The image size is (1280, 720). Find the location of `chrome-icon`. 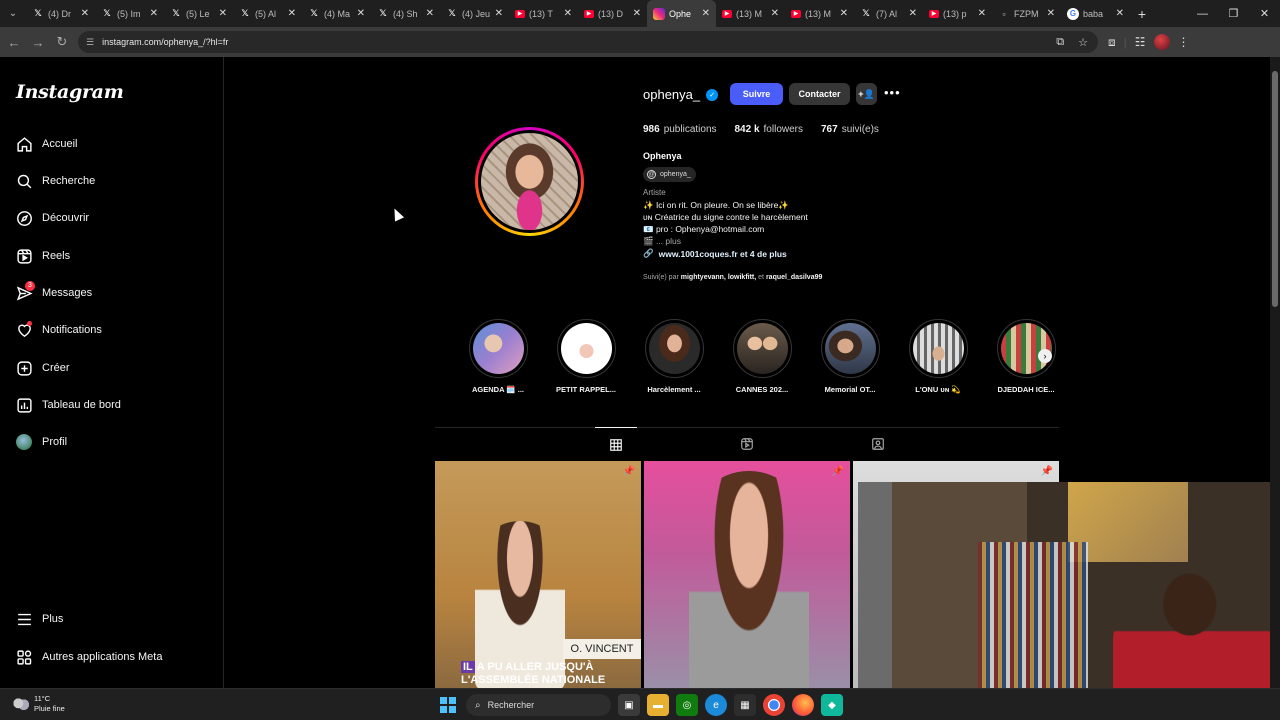

chrome-icon is located at coordinates (774, 705).